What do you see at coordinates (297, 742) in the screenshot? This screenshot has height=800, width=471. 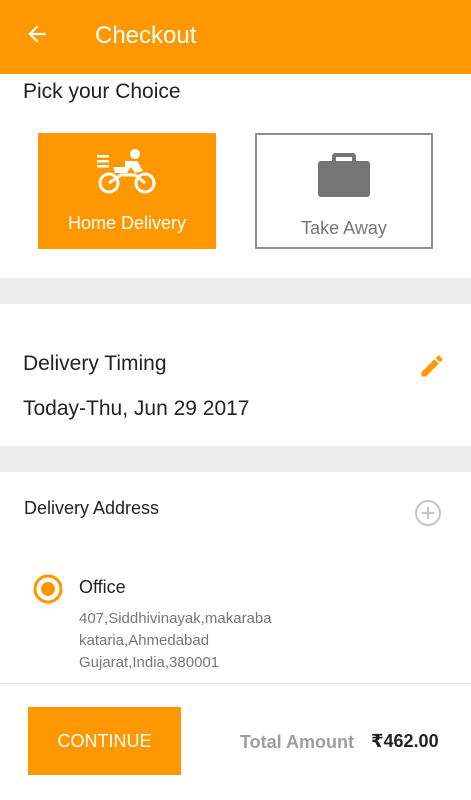 I see `total-amount-label: Total Amount` at bounding box center [297, 742].